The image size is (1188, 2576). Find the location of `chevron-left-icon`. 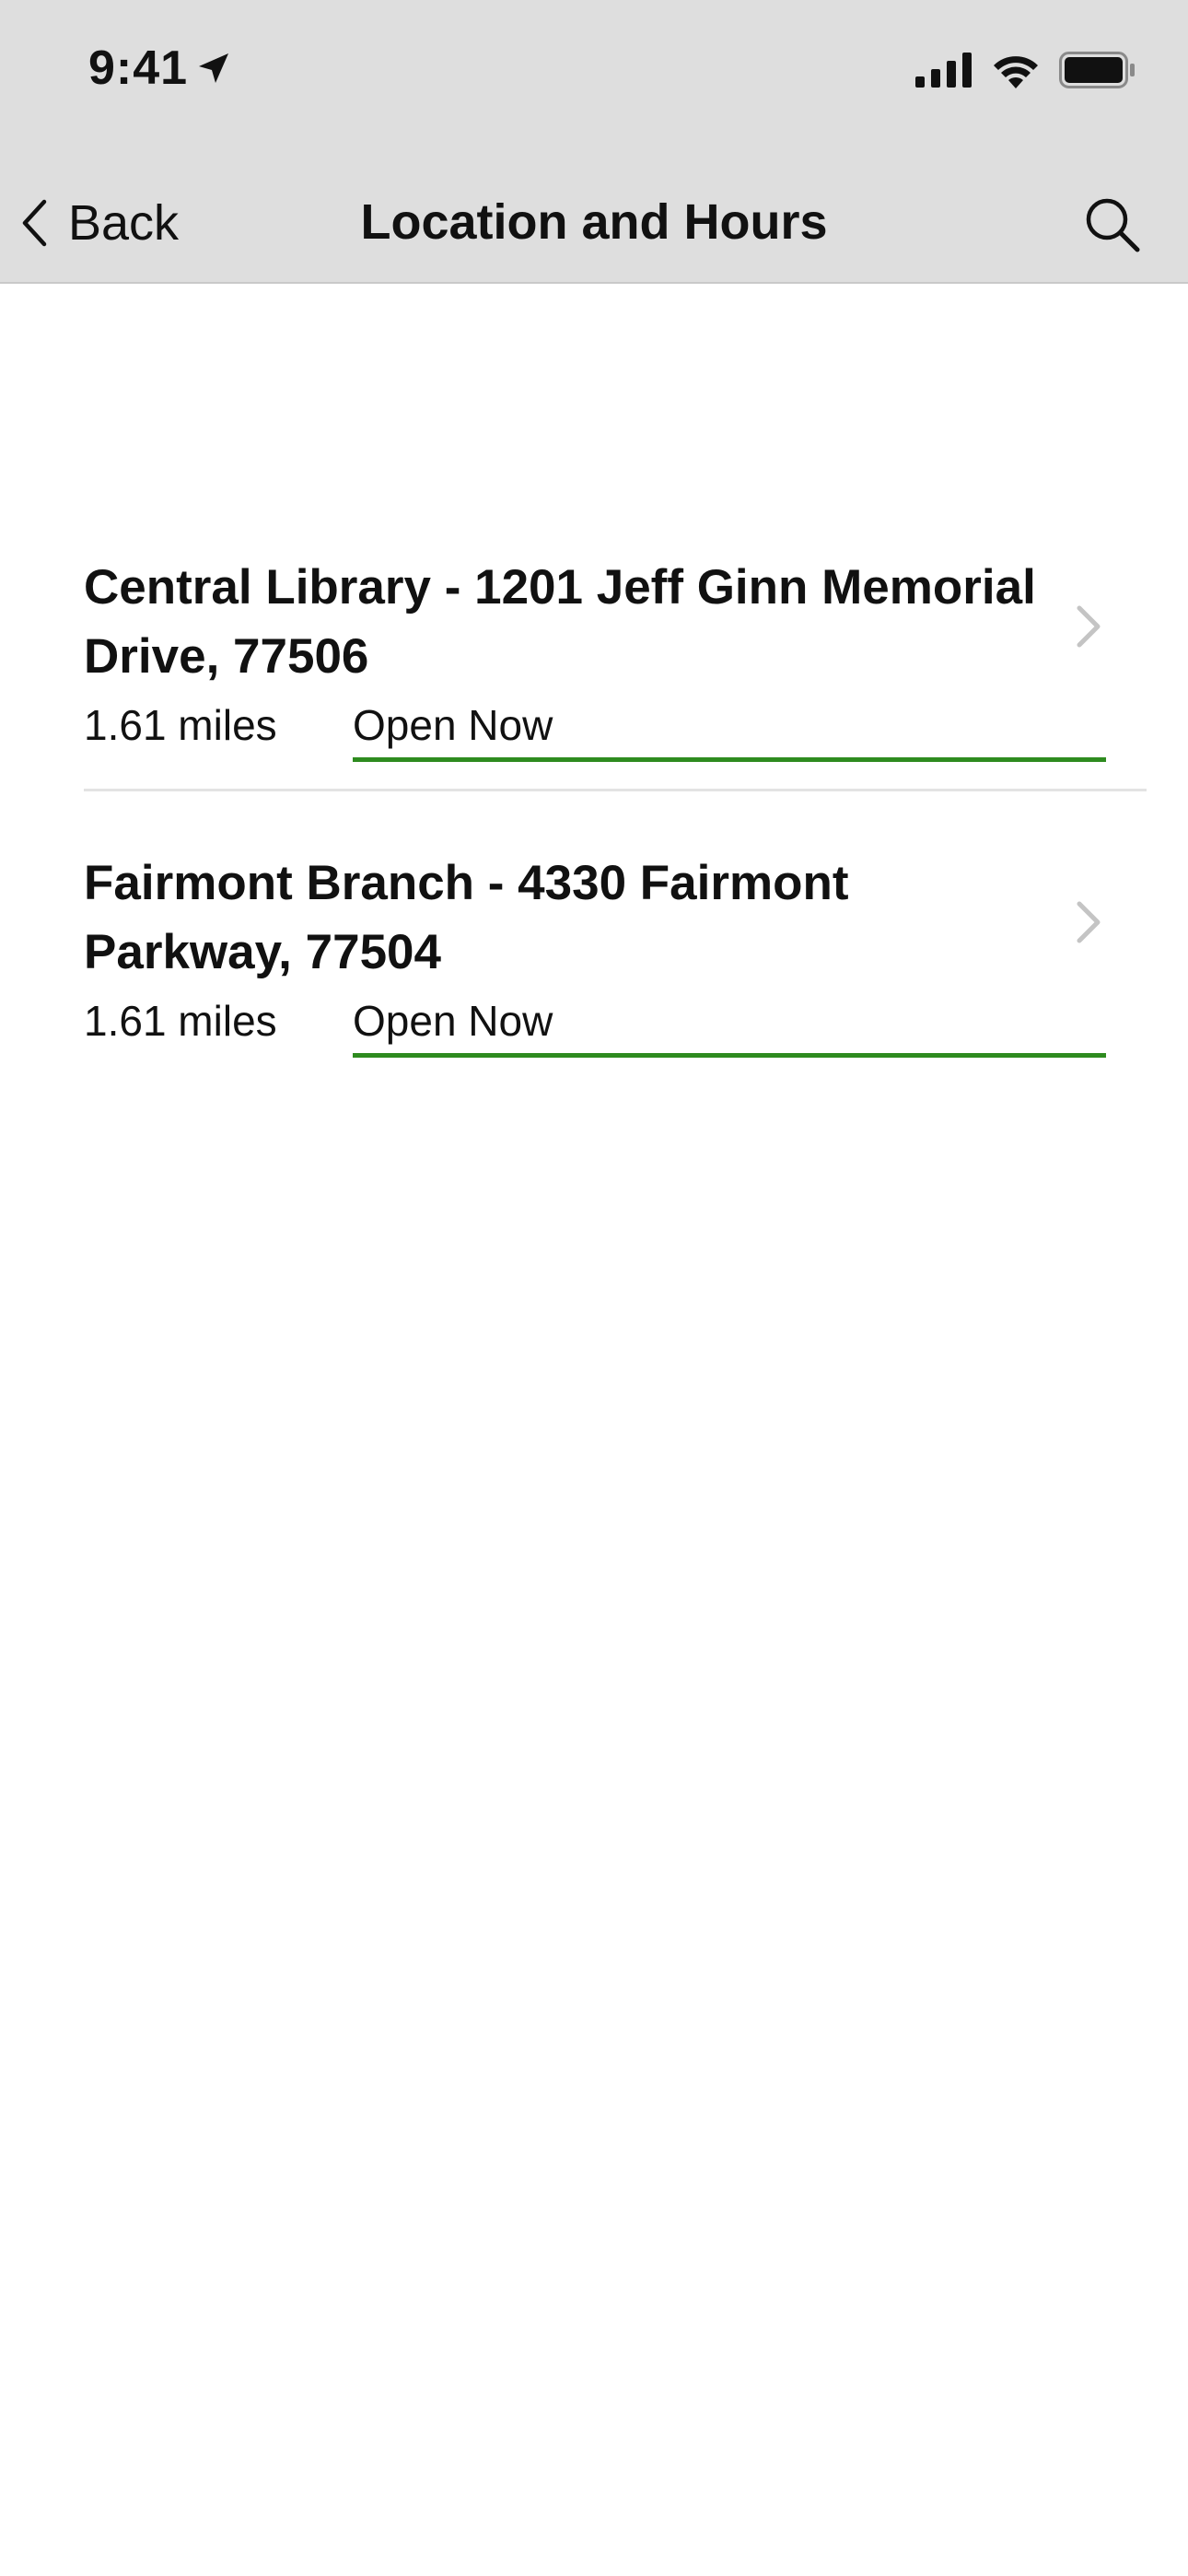

chevron-left-icon is located at coordinates (34, 223).